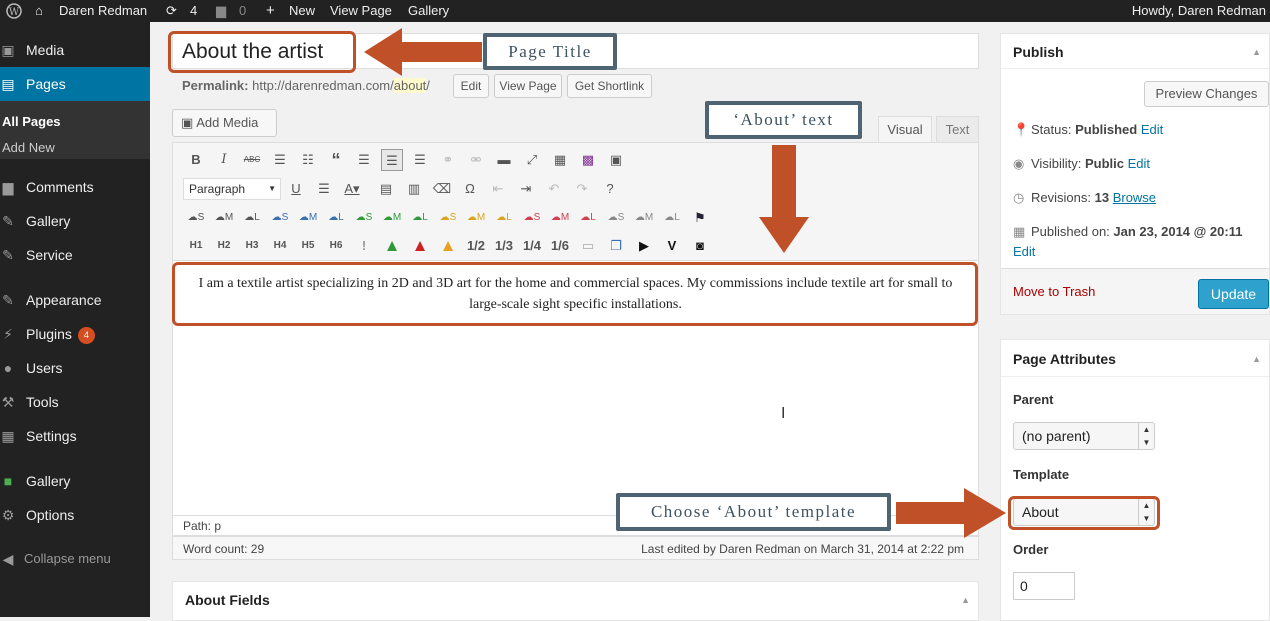 This screenshot has height=621, width=1270. I want to click on submenu-add-new: Add New, so click(28, 147).